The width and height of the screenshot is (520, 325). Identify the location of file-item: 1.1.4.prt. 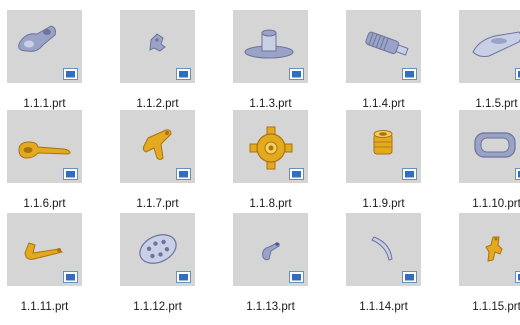
(389, 62).